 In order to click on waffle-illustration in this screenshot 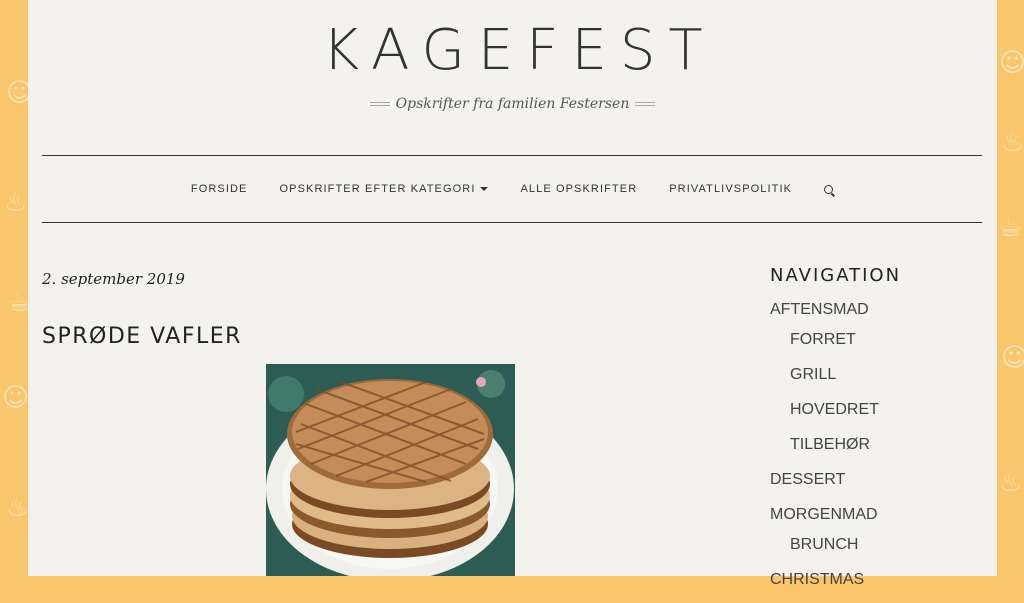, I will do `click(390, 470)`.